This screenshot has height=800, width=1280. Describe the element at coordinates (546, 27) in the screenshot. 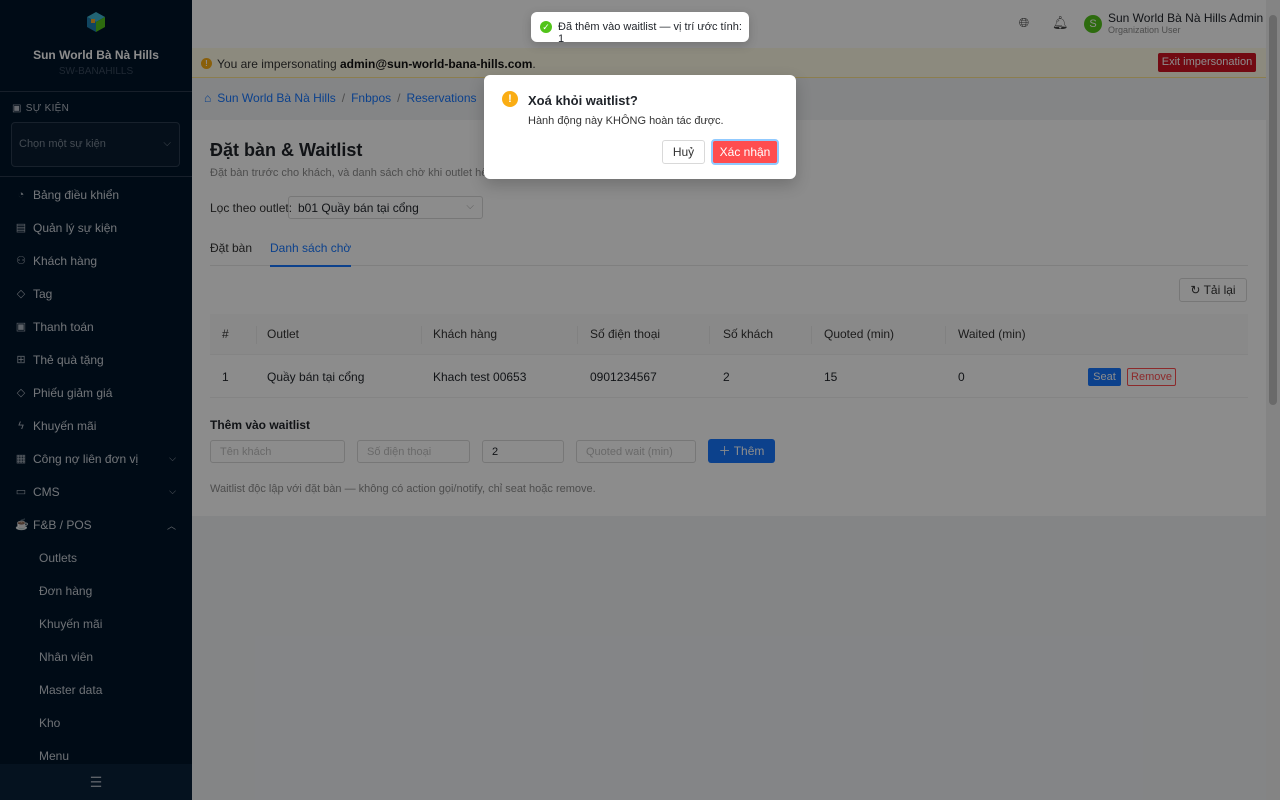

I see `check-circle-icon: ✓` at that location.